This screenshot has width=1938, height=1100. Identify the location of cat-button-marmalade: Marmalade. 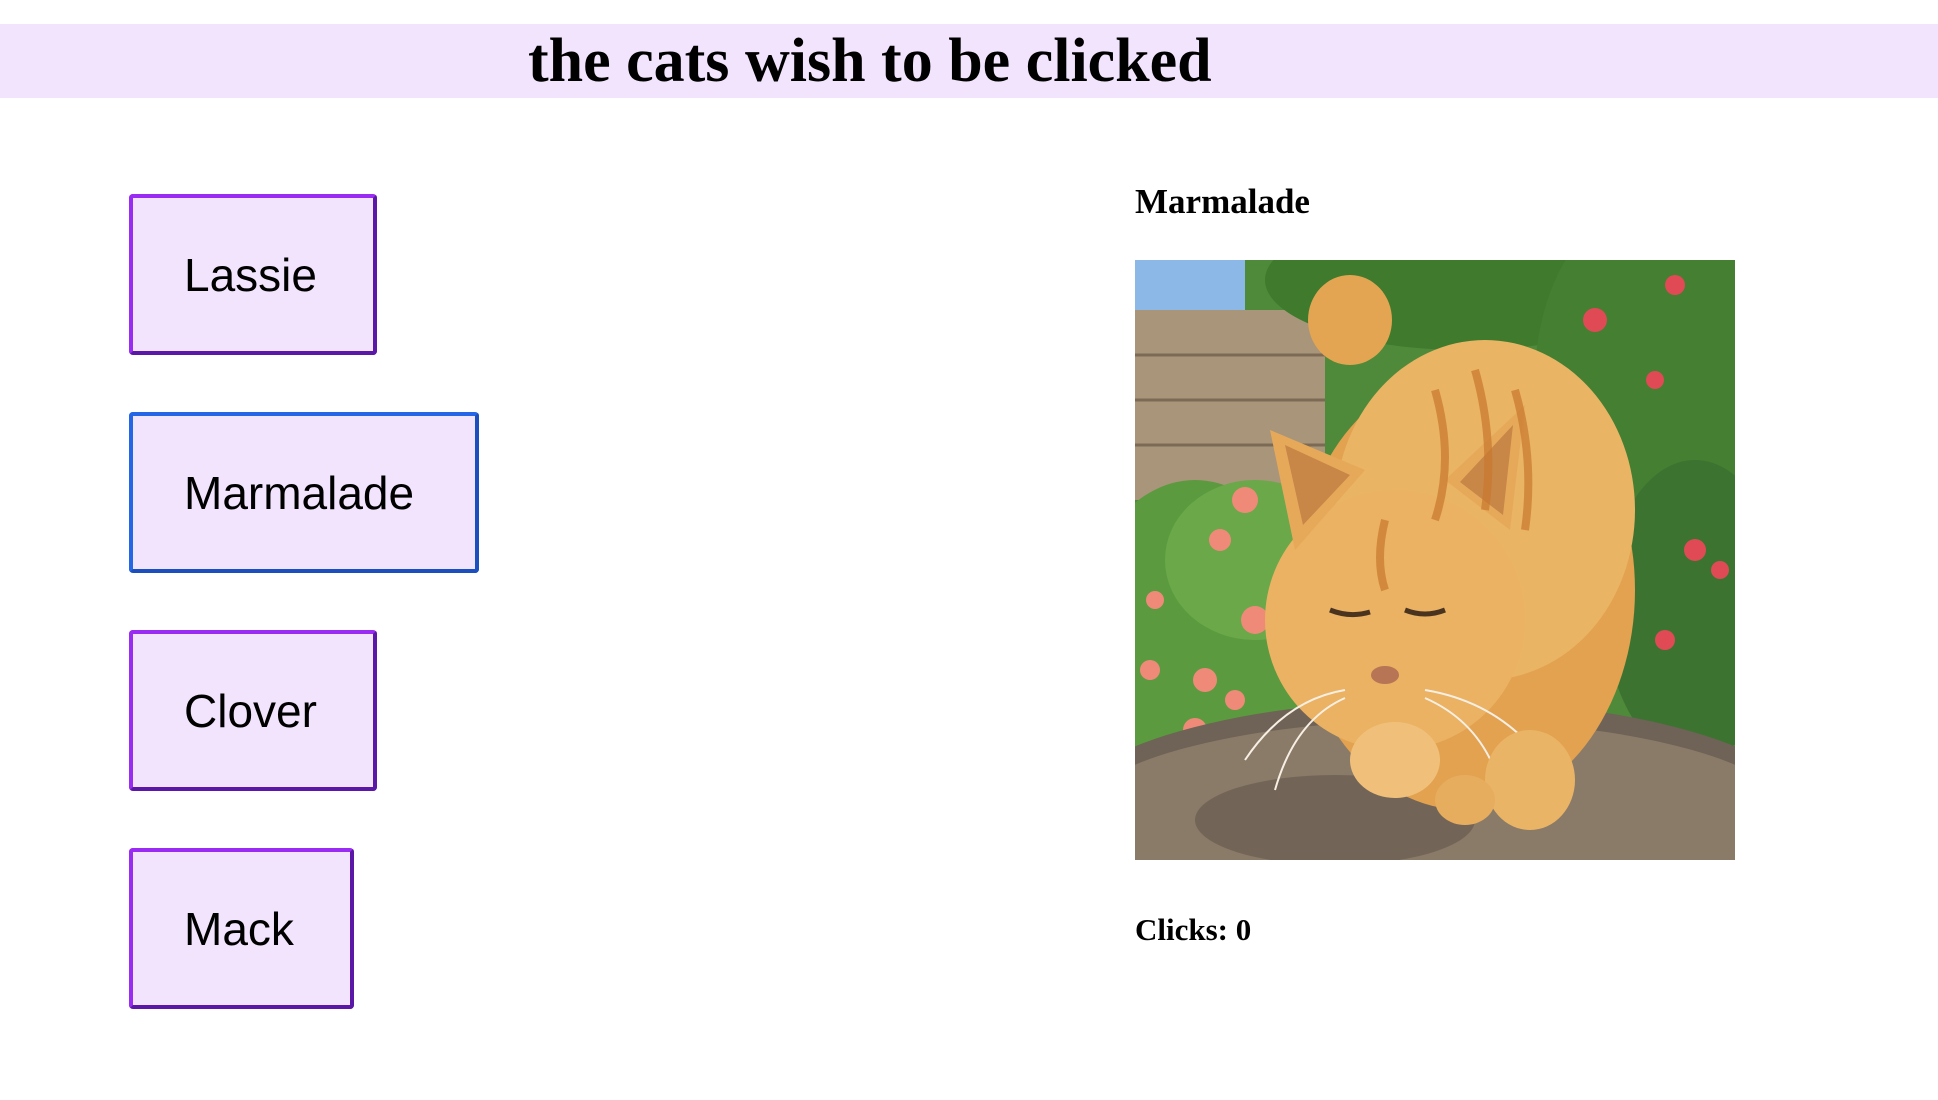
(304, 492).